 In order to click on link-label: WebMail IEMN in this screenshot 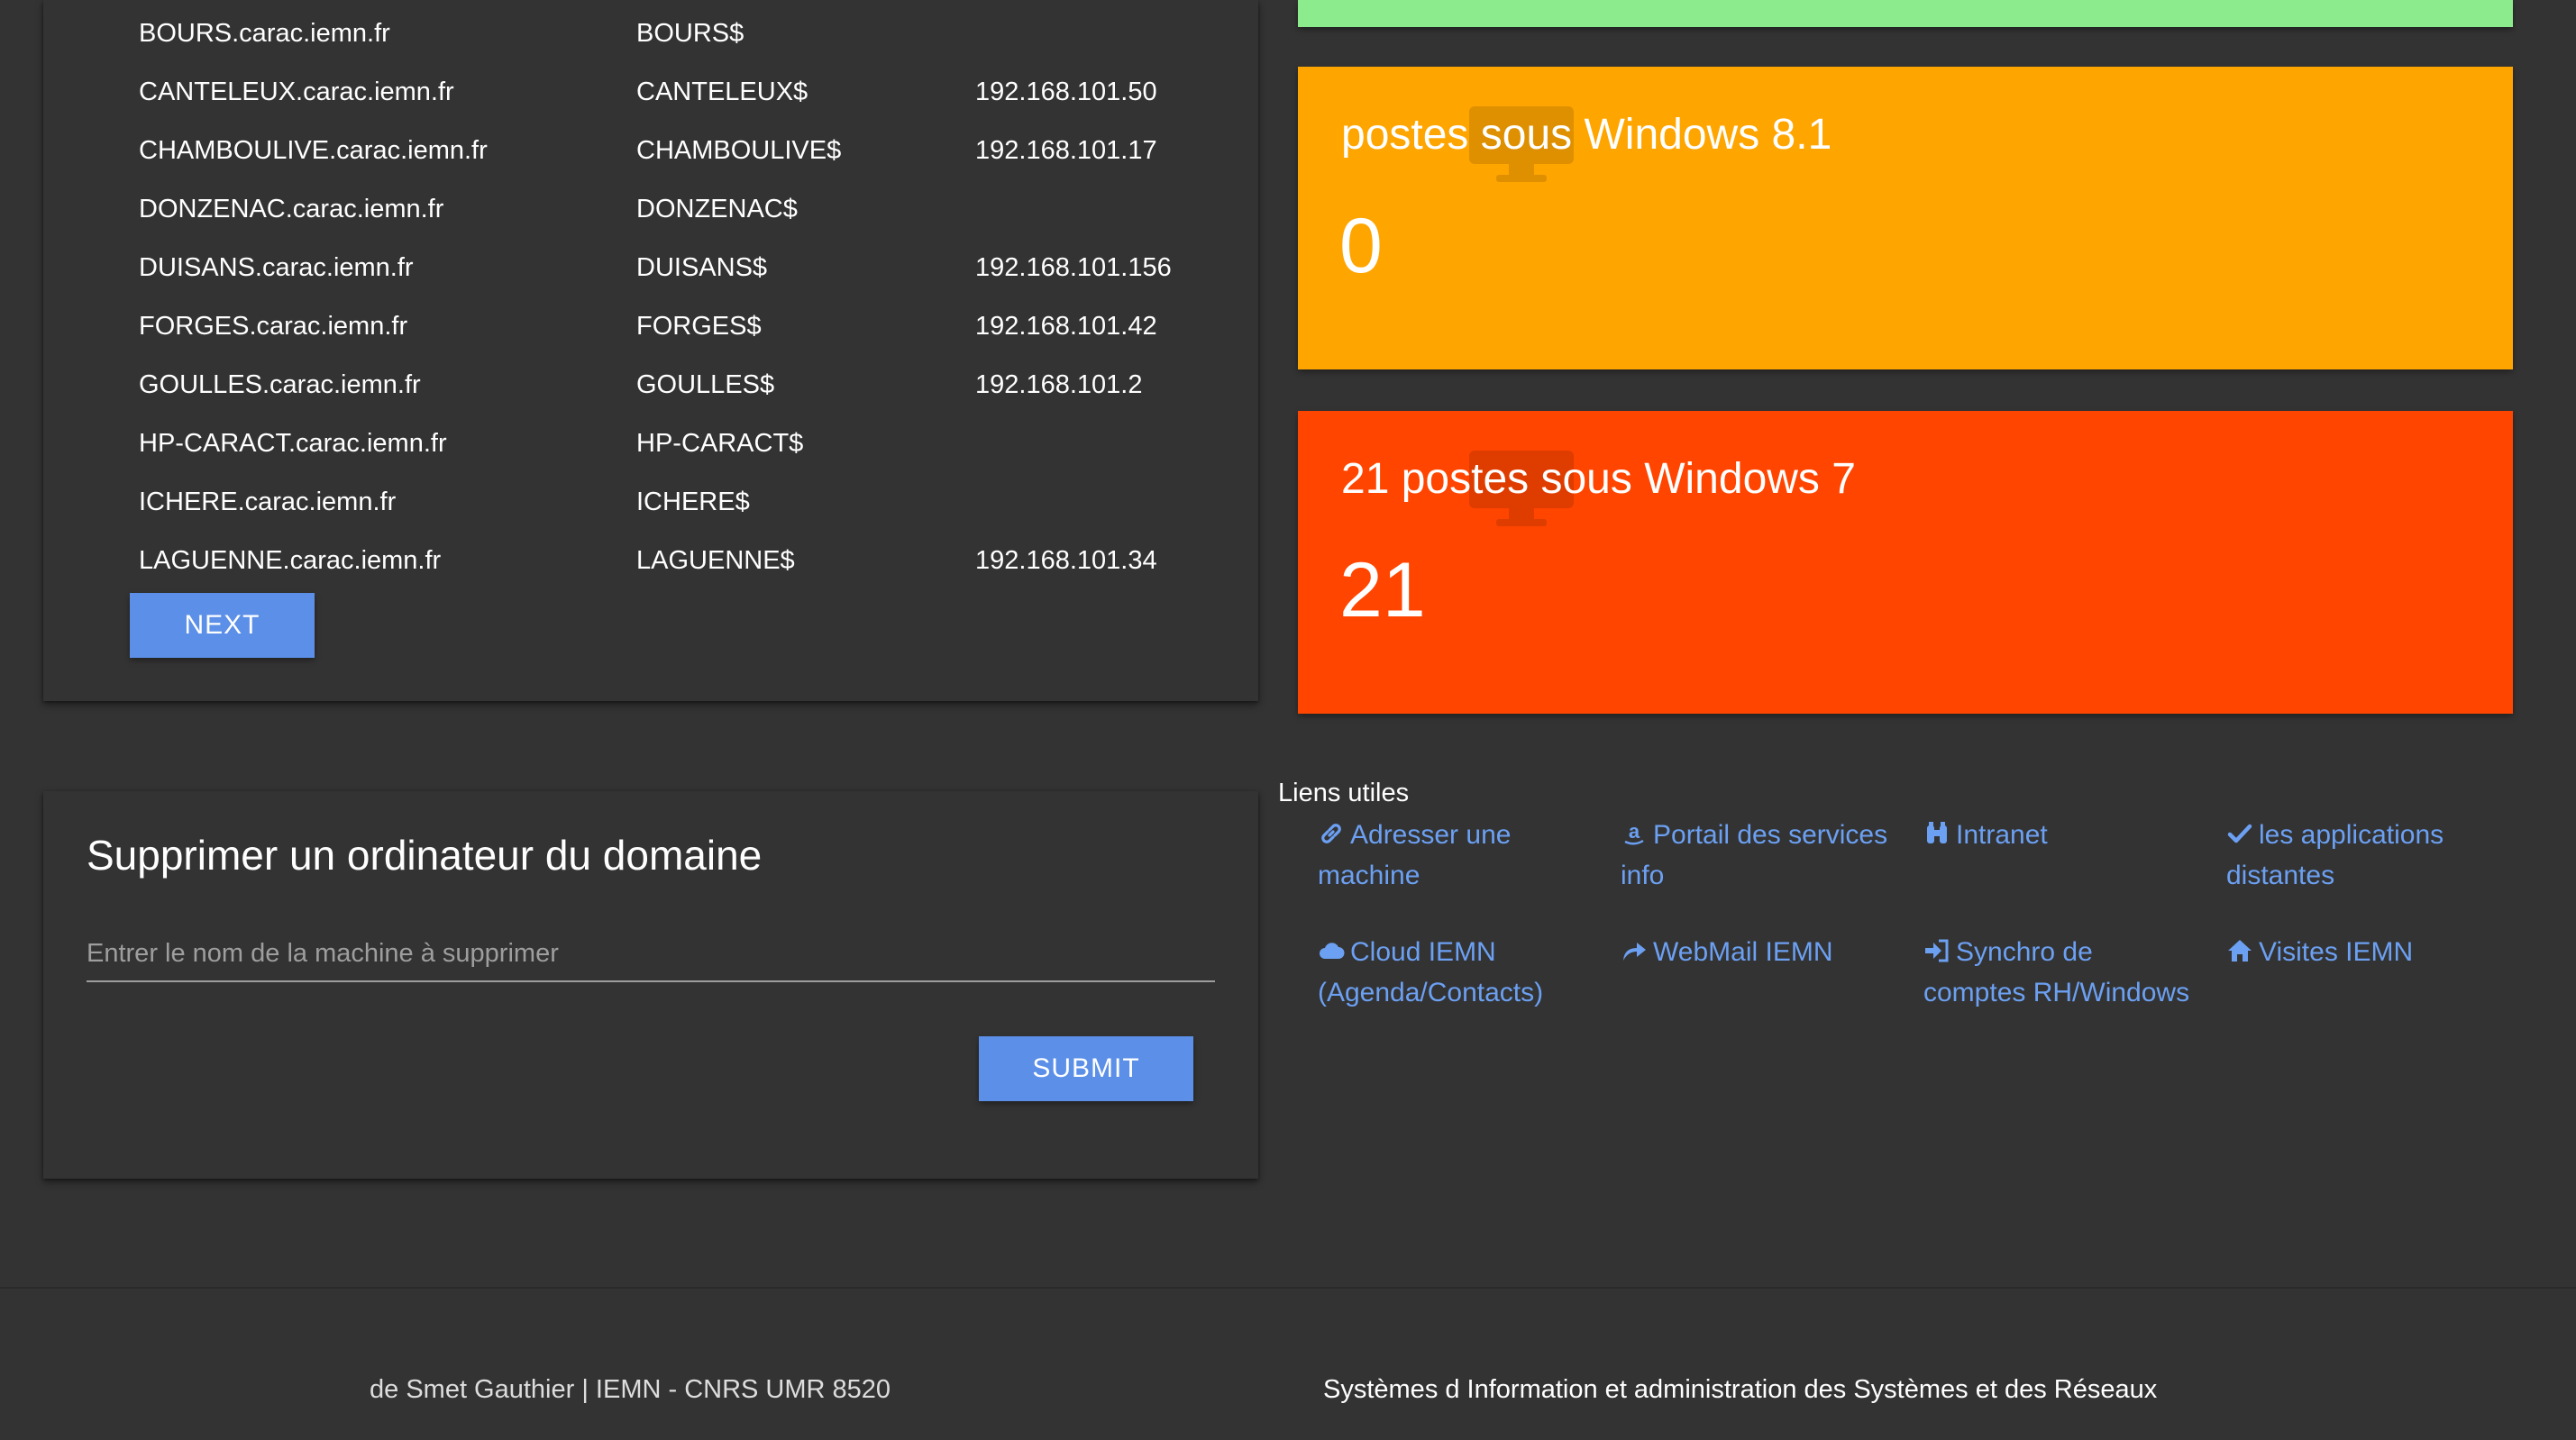, I will do `click(1743, 952)`.